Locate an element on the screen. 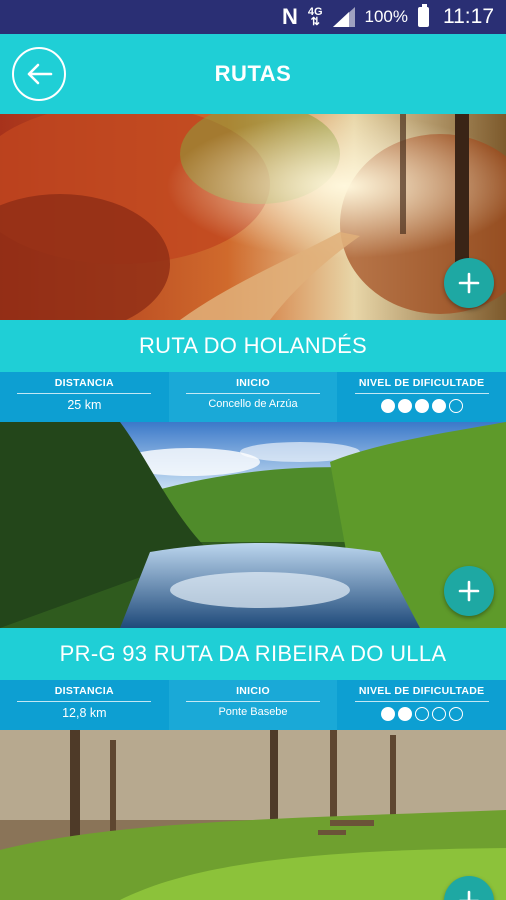 The image size is (506, 900). start-column: INICIO Ponte Basebe is located at coordinates (253, 705).